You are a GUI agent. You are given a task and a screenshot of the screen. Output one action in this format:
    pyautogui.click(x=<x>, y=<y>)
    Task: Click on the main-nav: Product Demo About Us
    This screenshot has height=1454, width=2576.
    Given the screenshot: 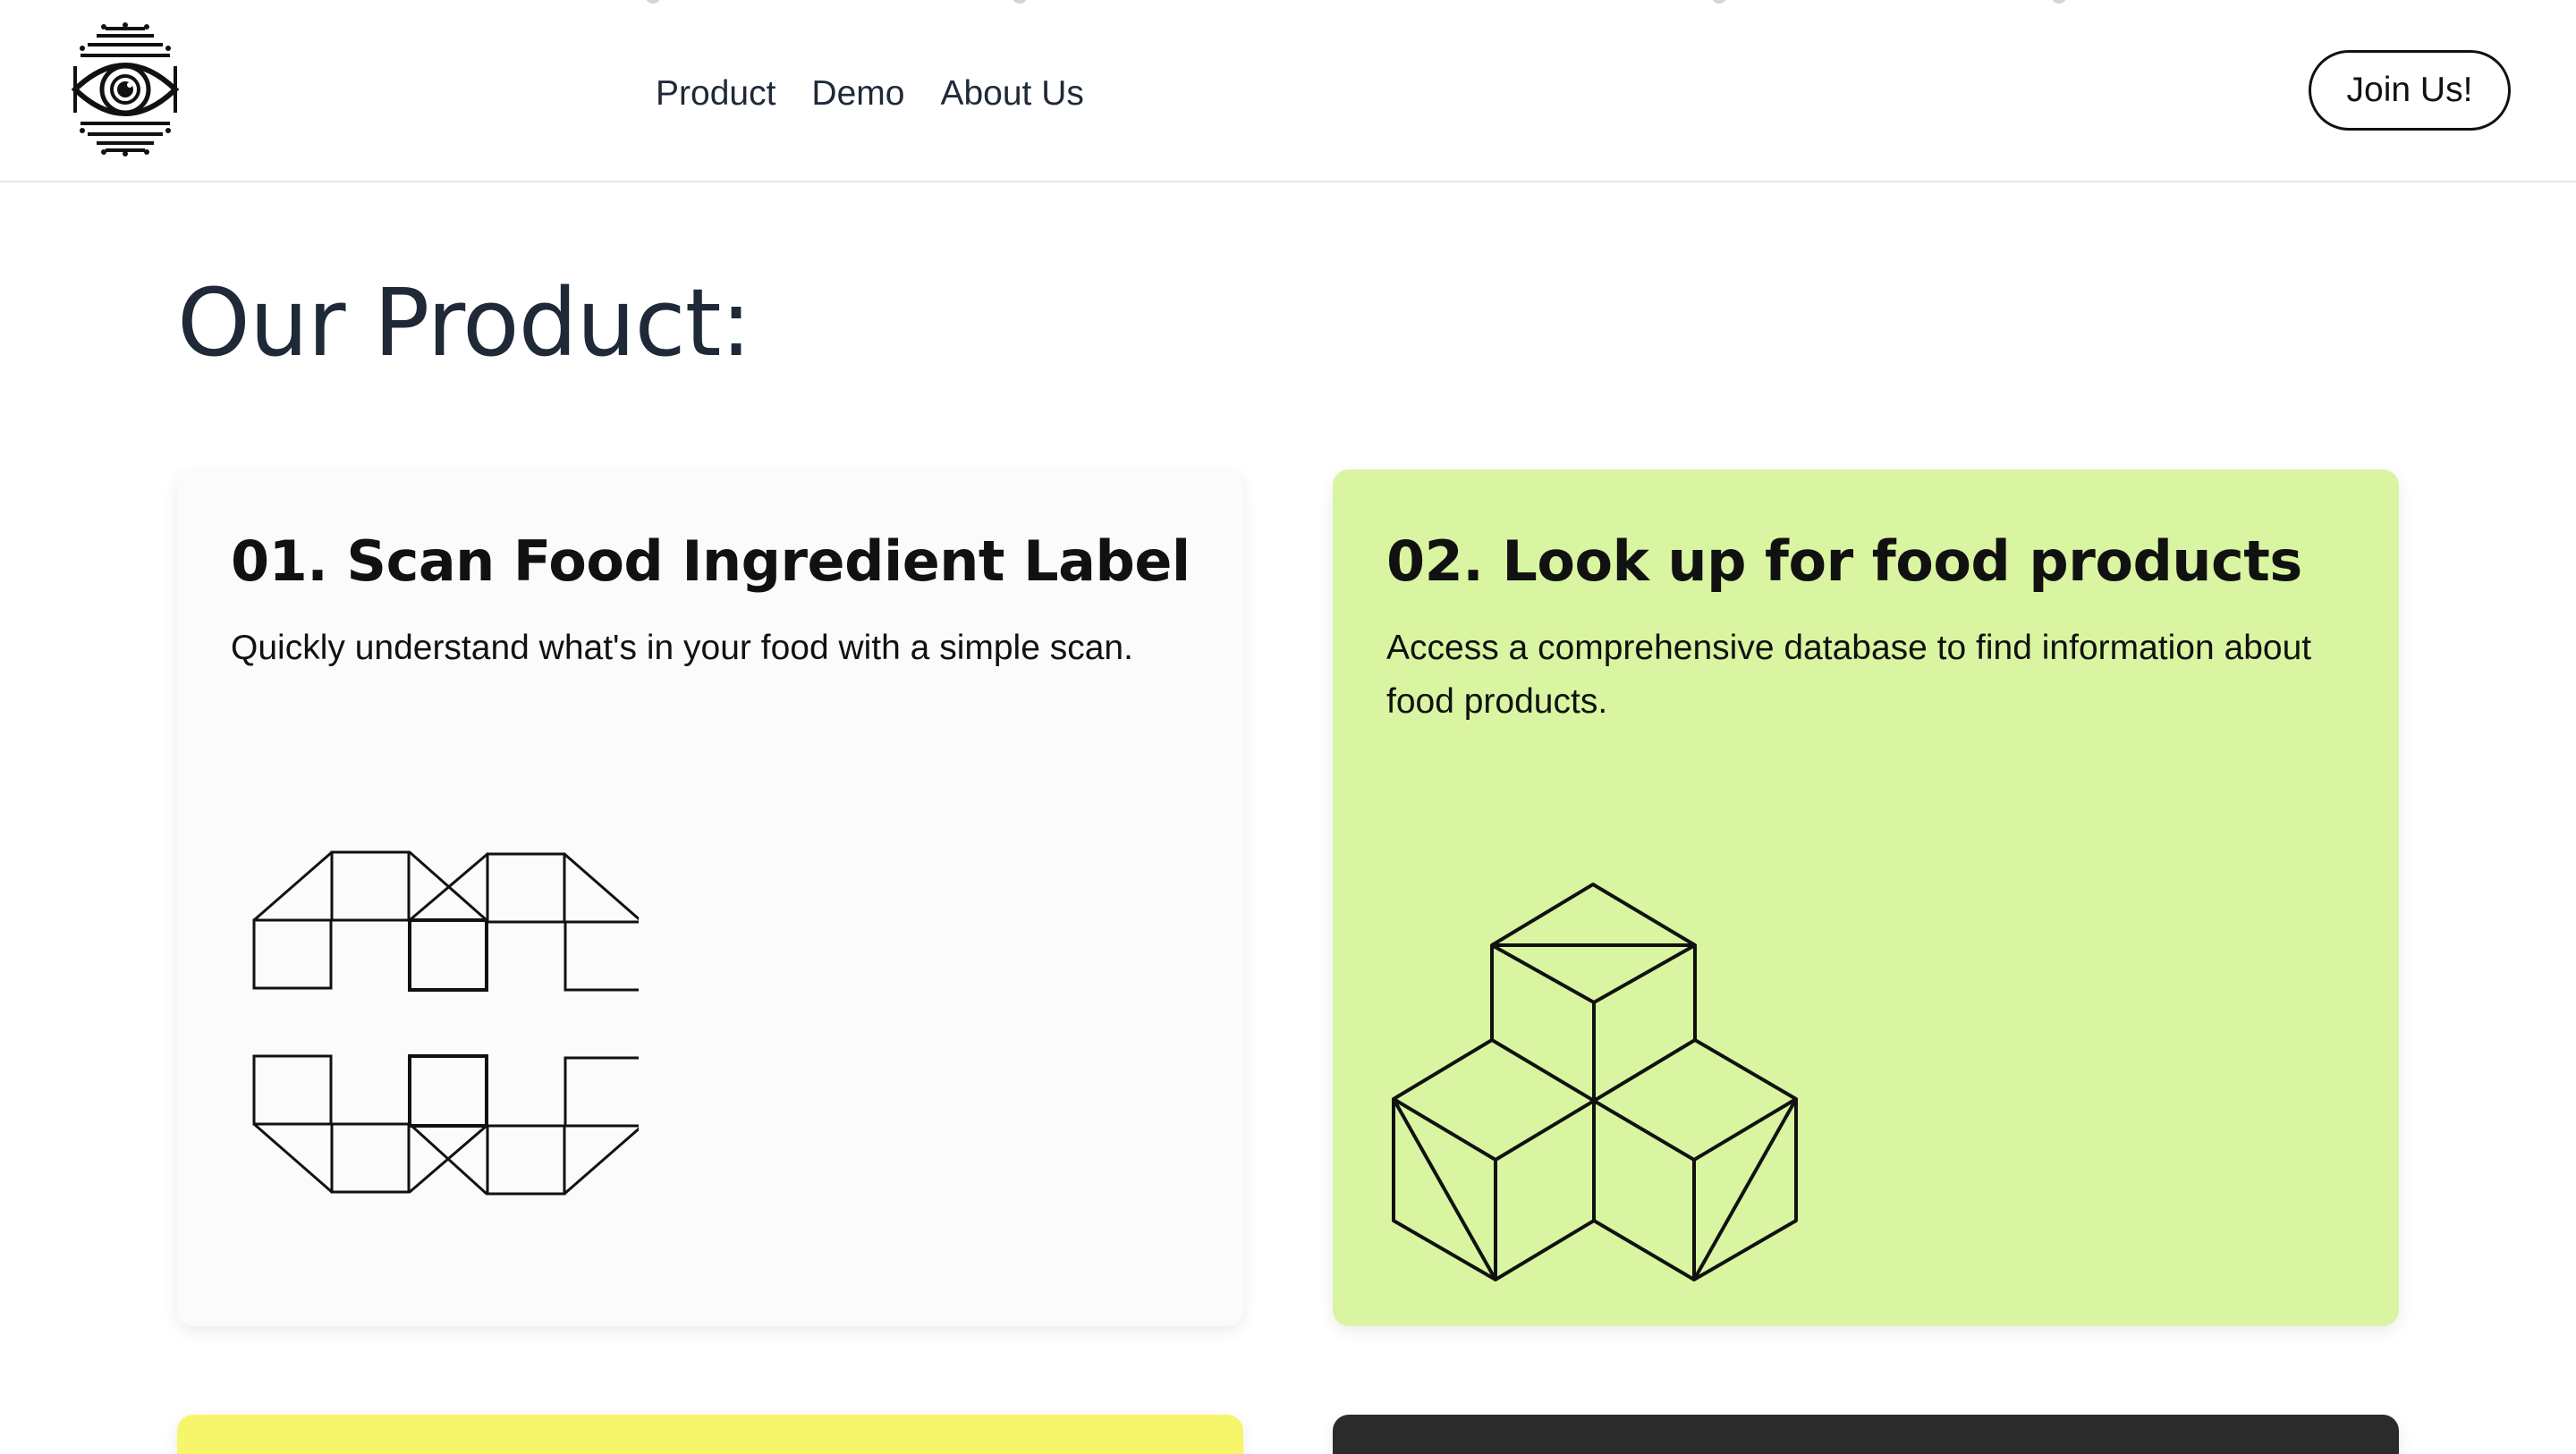 What is the action you would take?
    pyautogui.click(x=888, y=94)
    